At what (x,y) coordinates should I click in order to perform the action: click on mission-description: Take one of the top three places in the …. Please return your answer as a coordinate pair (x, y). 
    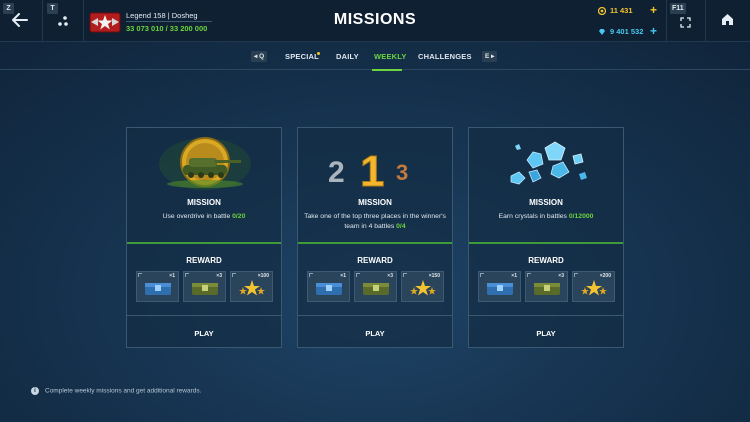
    Looking at the image, I should click on (375, 222).